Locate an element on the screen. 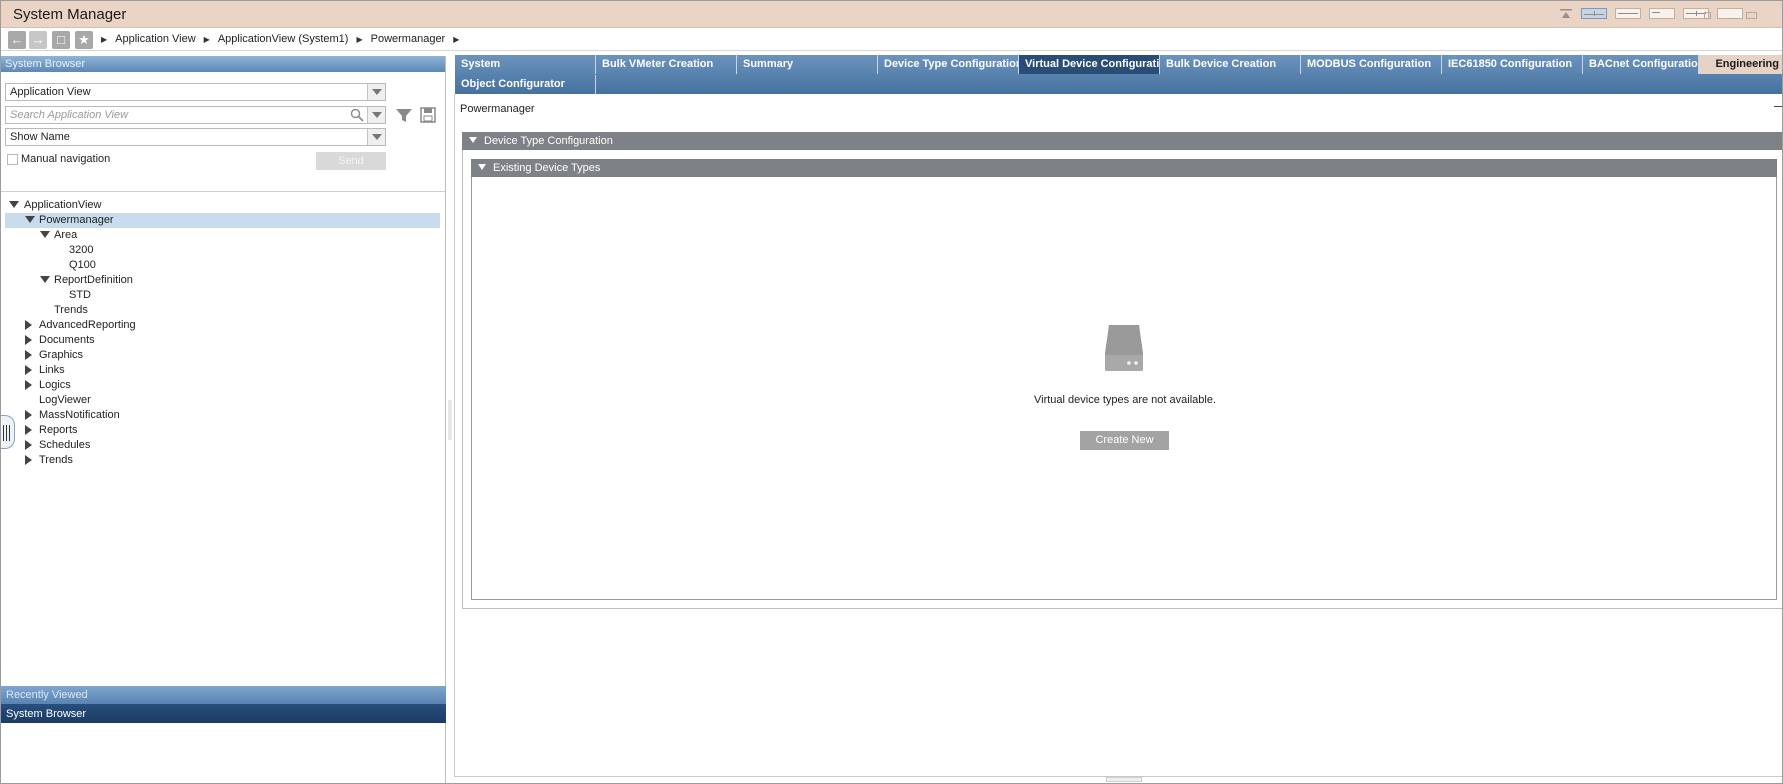 The width and height of the screenshot is (1783, 784). tab-iec61850-configuration: IEC61850 Configuration is located at coordinates (1512, 64).